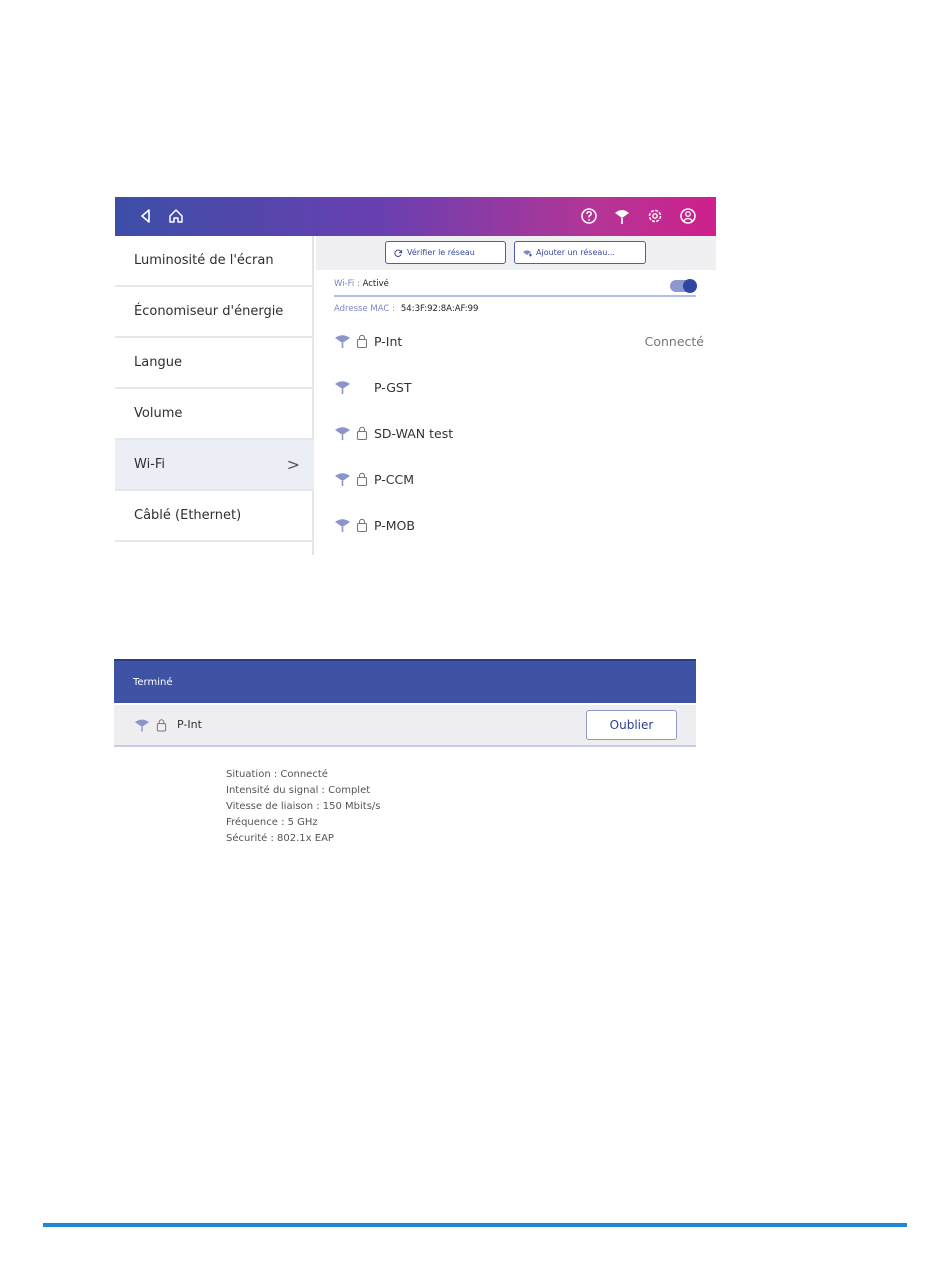 The image size is (950, 1267). I want to click on sidebar-item-ethernet: Câblé (Ethernet), so click(214, 516).